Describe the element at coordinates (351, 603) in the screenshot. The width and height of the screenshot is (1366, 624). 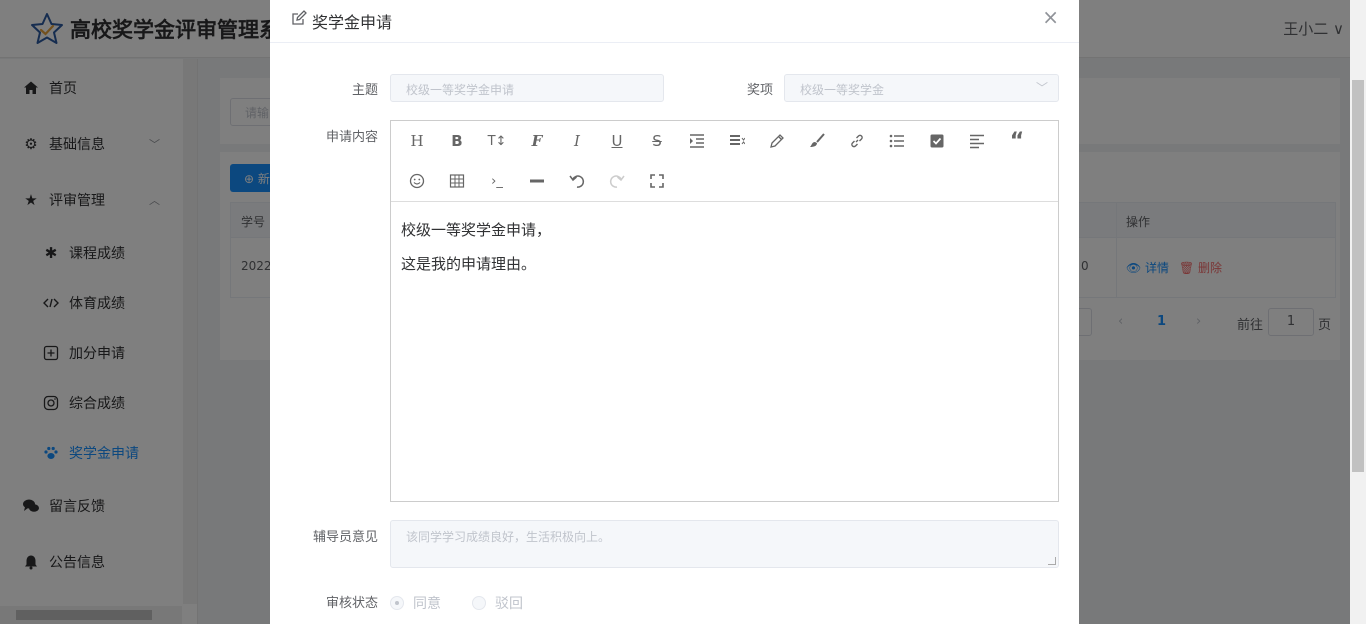
I see `review-status-label: 审核状态` at that location.